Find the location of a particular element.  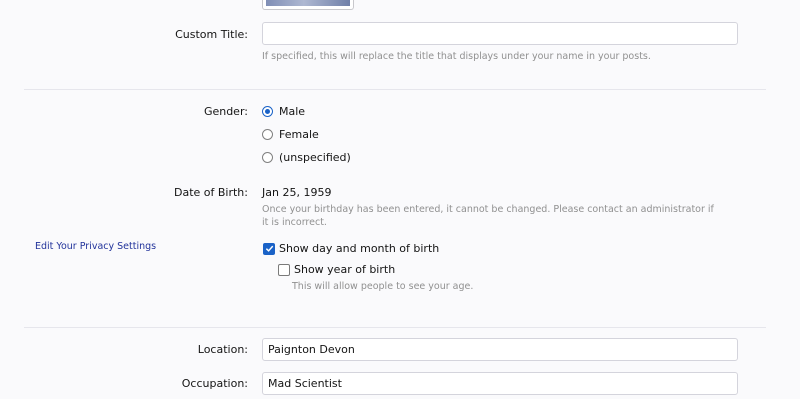

dob-label: Date of Birth: is located at coordinates (210, 192).